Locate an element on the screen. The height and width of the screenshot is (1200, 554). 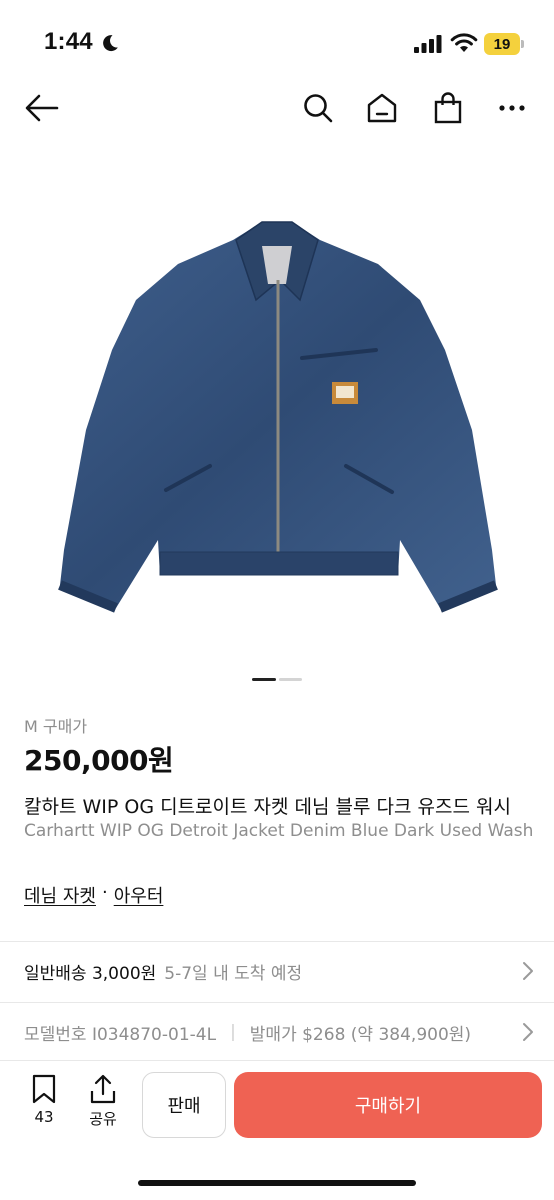
wifi-icon is located at coordinates (464, 42).